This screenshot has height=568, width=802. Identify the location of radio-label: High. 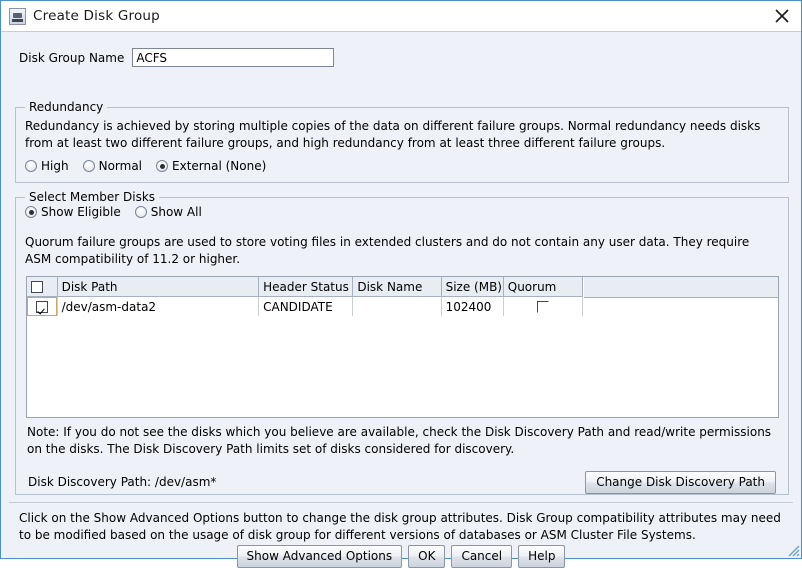
(55, 166).